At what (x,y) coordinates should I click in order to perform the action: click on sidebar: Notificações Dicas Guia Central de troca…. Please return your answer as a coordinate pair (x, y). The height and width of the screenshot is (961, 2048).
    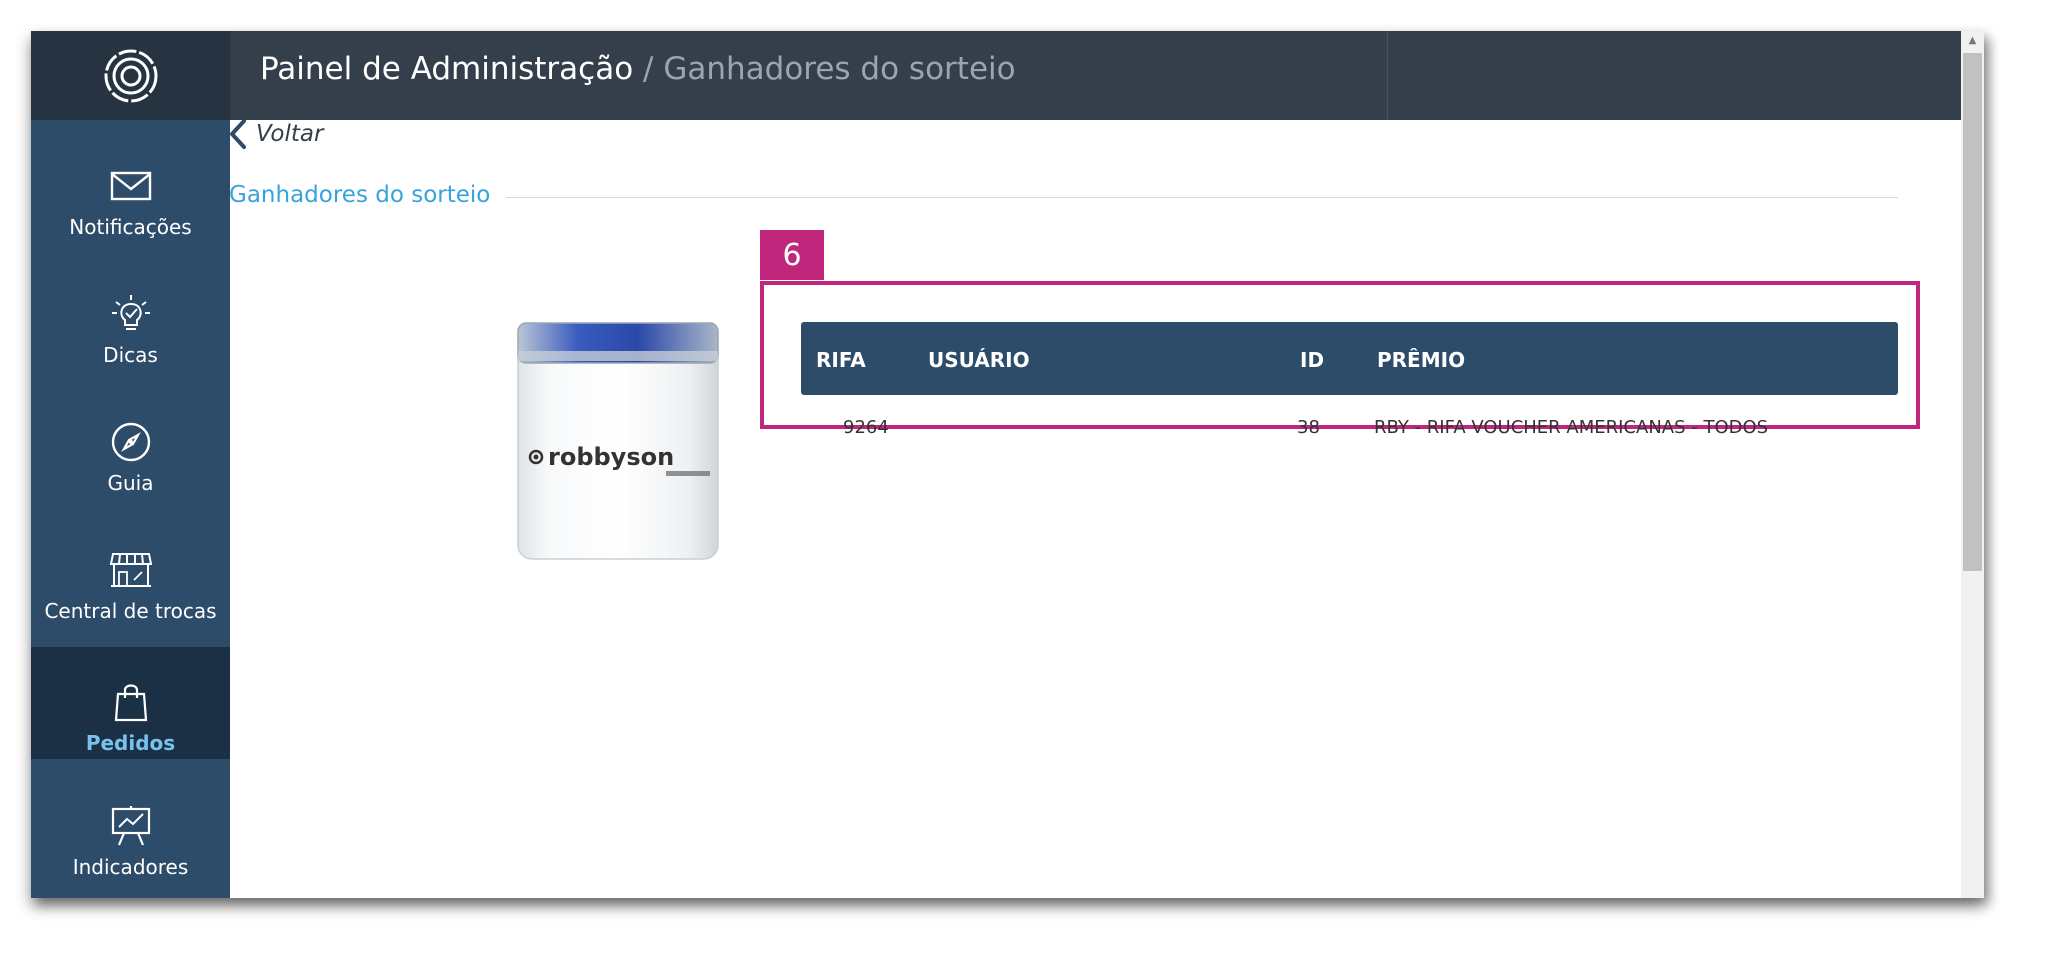
    Looking at the image, I should click on (130, 464).